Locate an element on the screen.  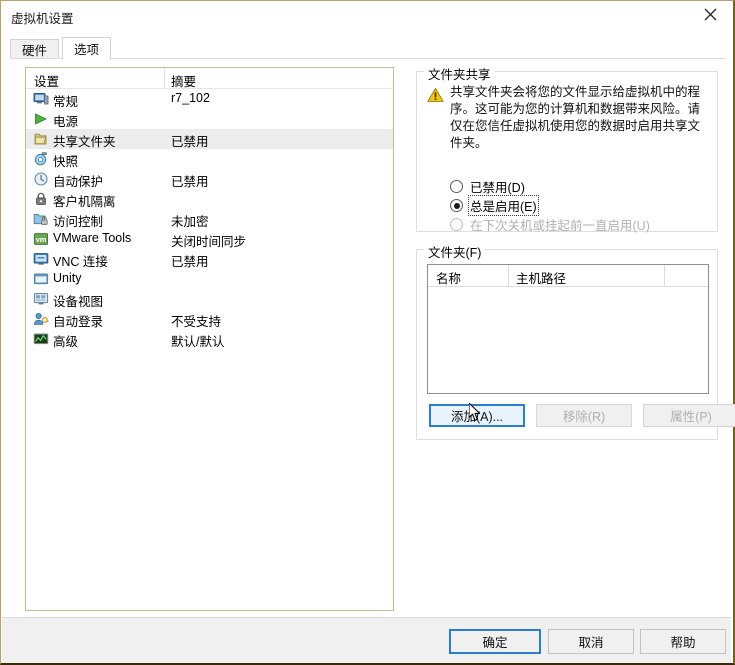
settings-list-header: 设置 摘要 is located at coordinates (209, 78).